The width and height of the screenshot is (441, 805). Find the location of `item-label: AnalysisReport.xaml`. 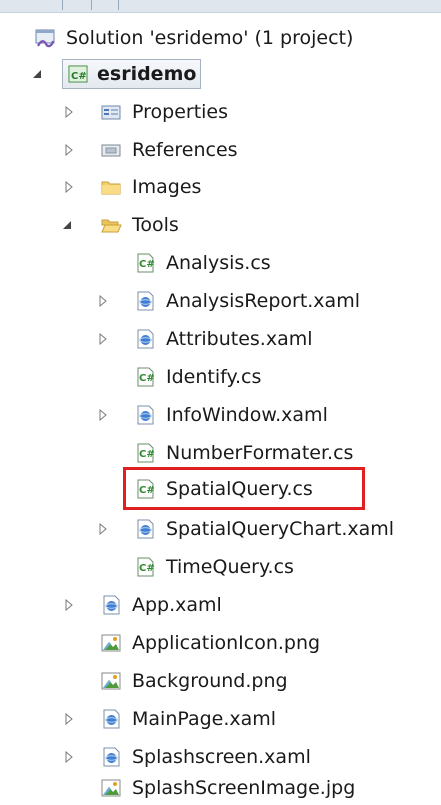

item-label: AnalysisReport.xaml is located at coordinates (263, 301).